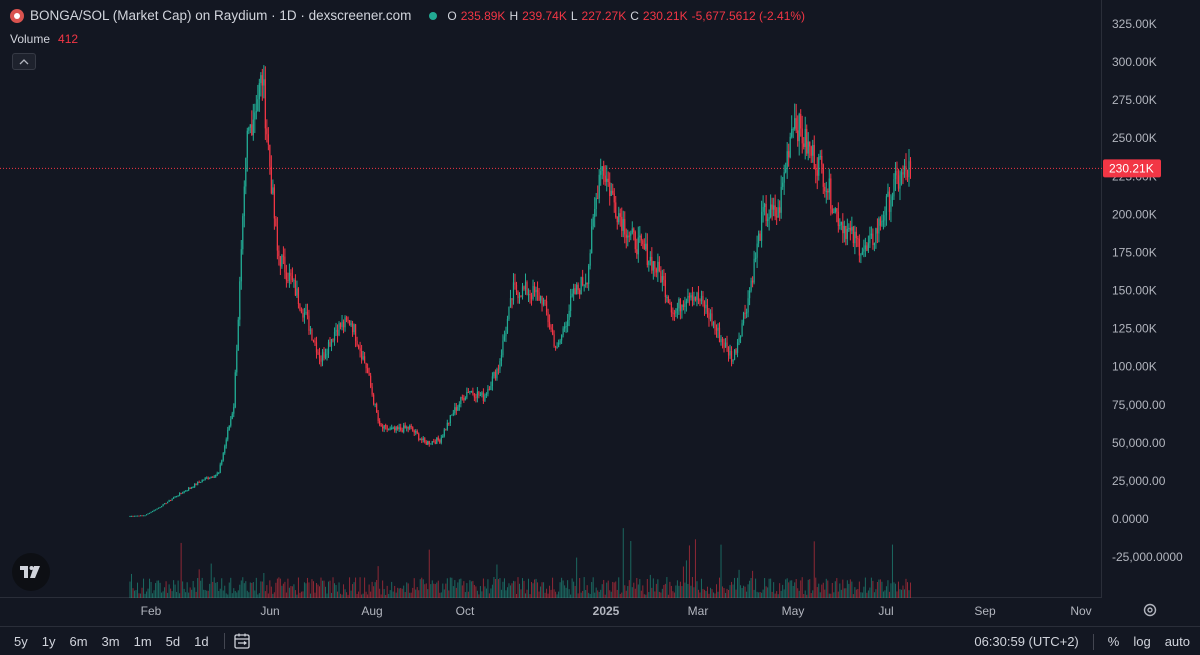  What do you see at coordinates (242, 641) in the screenshot?
I see `date-range-icon` at bounding box center [242, 641].